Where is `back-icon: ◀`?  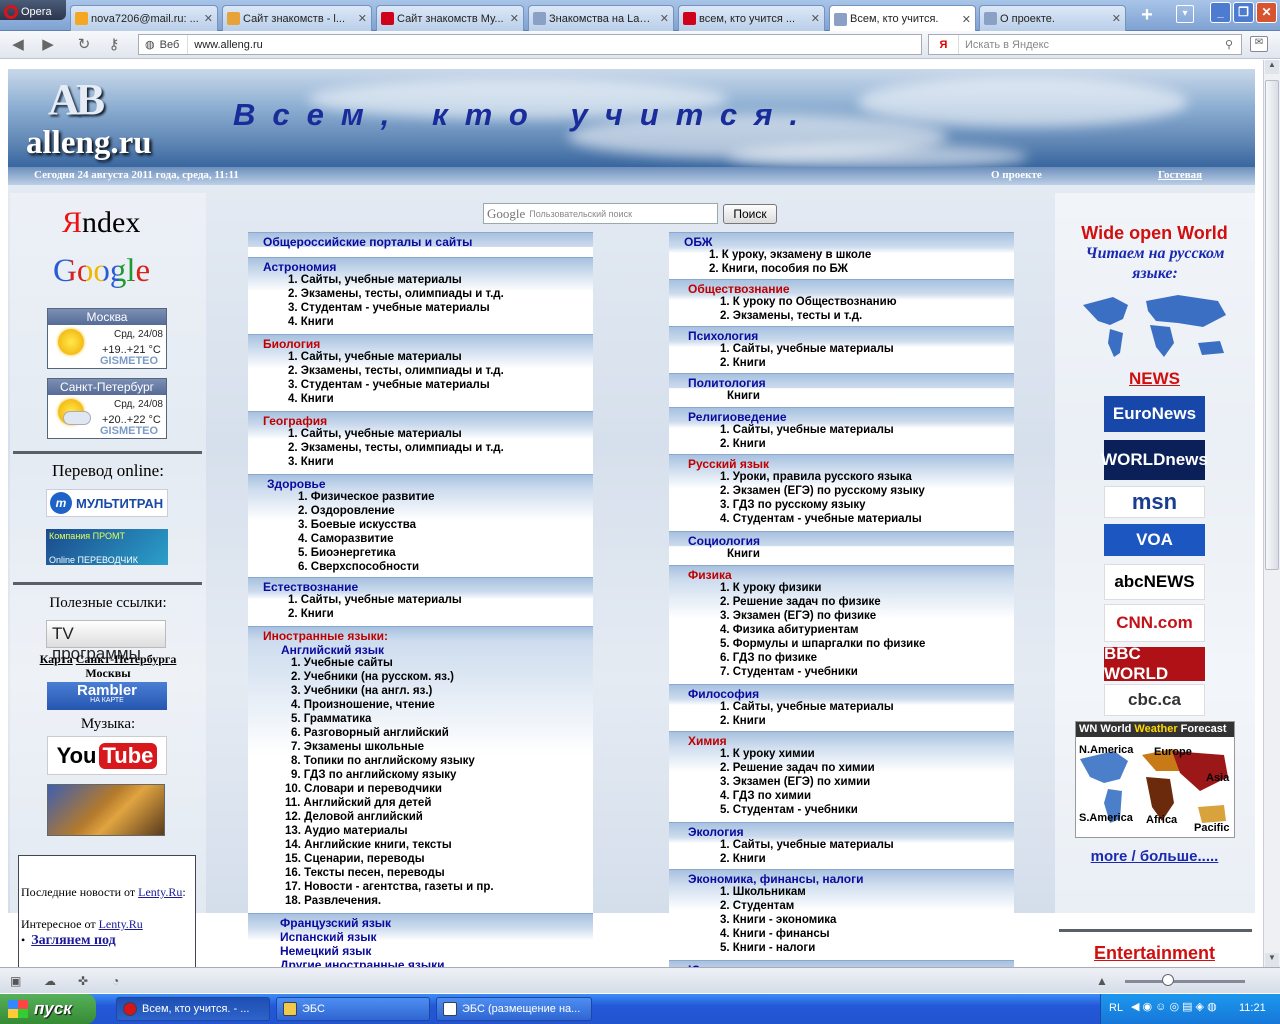
back-icon: ◀ is located at coordinates (18, 45).